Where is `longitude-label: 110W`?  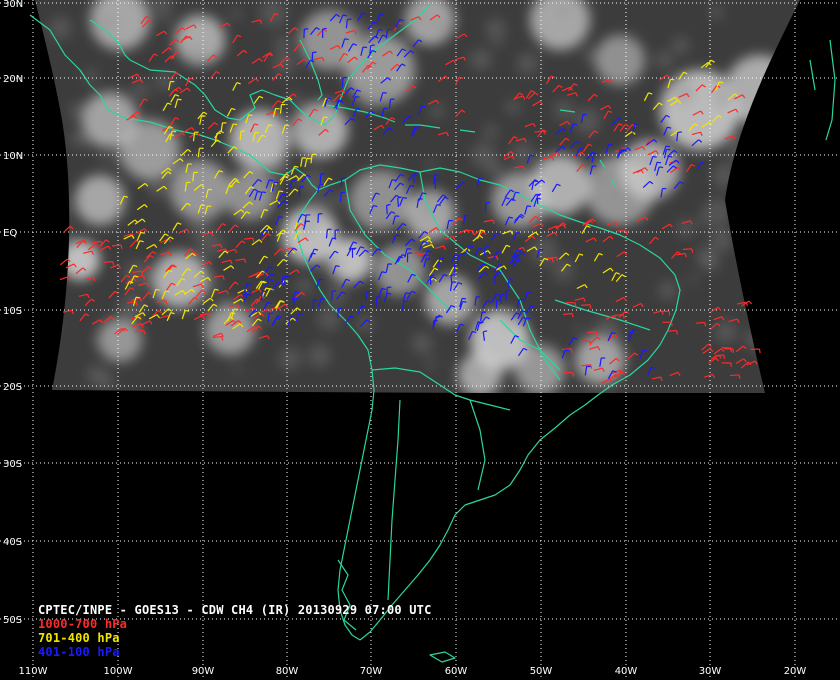
longitude-label: 110W is located at coordinates (33, 671).